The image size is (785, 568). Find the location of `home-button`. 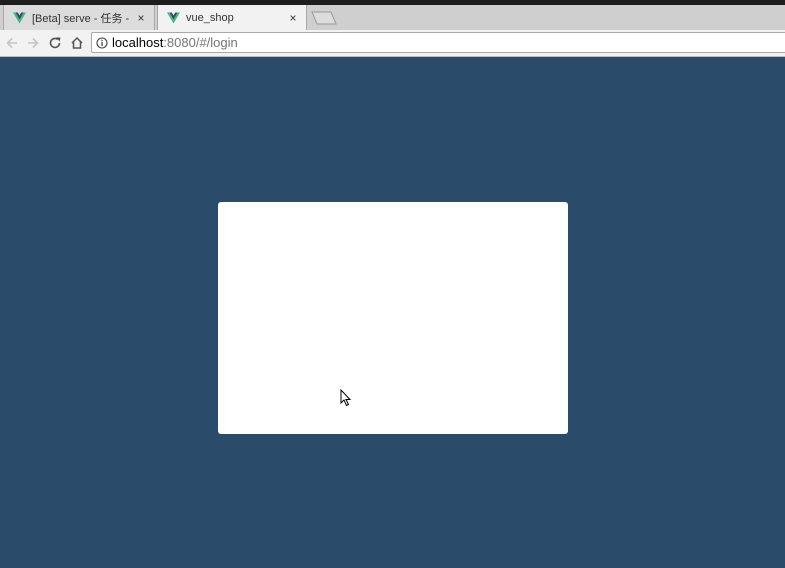

home-button is located at coordinates (77, 43).